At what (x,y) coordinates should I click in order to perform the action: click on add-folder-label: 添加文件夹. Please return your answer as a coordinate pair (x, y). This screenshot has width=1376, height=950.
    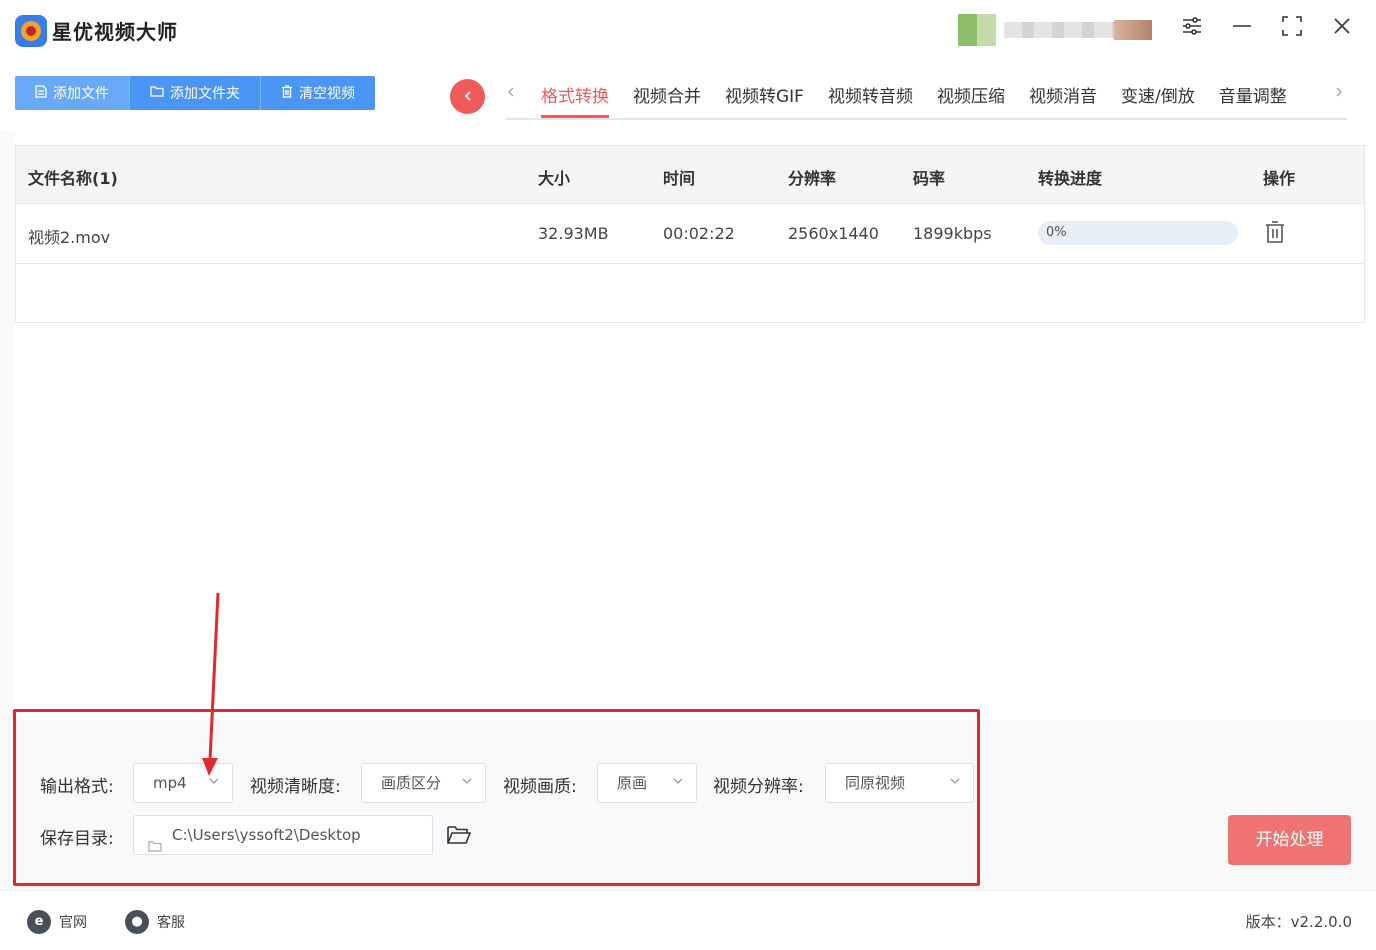
    Looking at the image, I should click on (205, 94).